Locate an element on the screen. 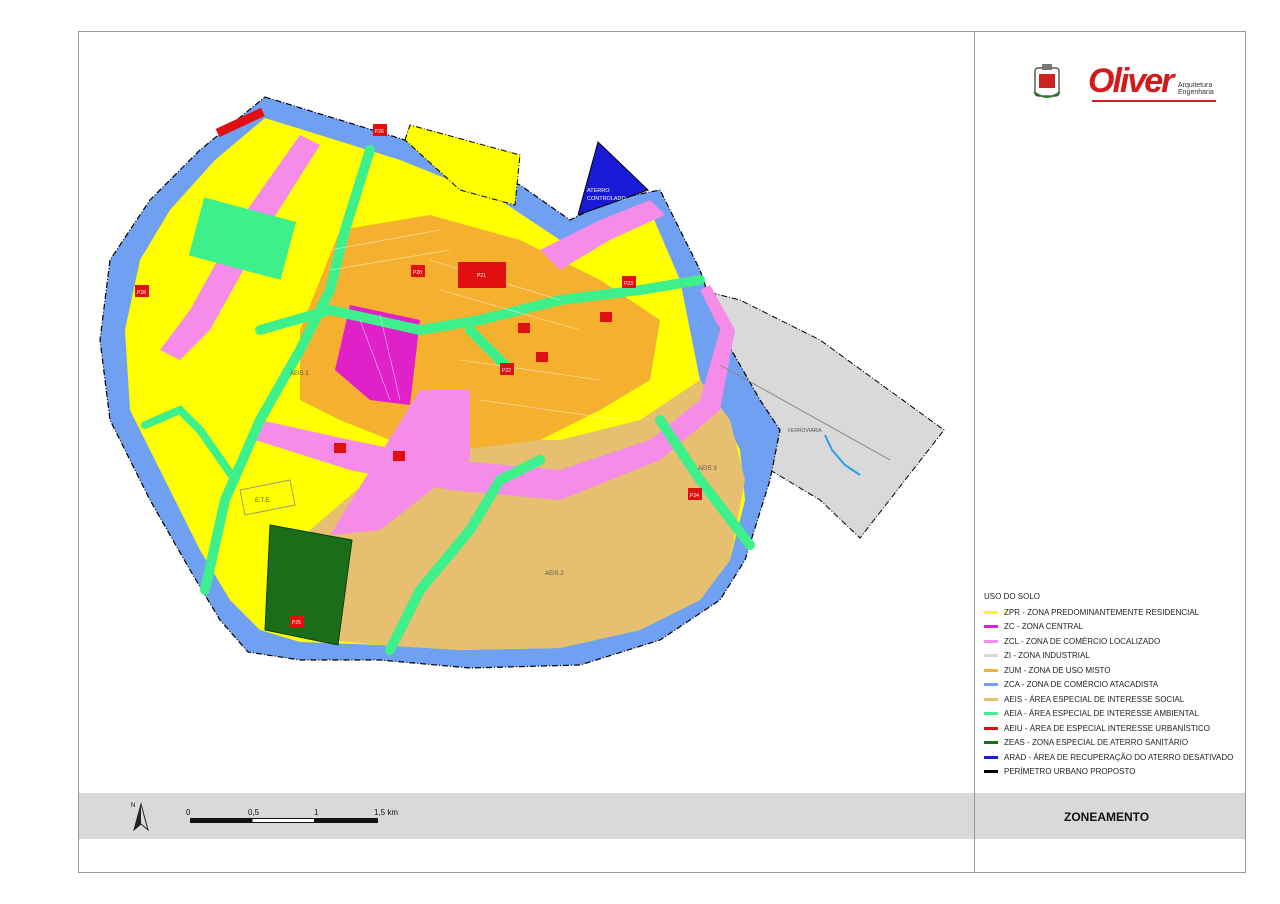 The height and width of the screenshot is (904, 1280). marker-p16 is located at coordinates (542, 357).